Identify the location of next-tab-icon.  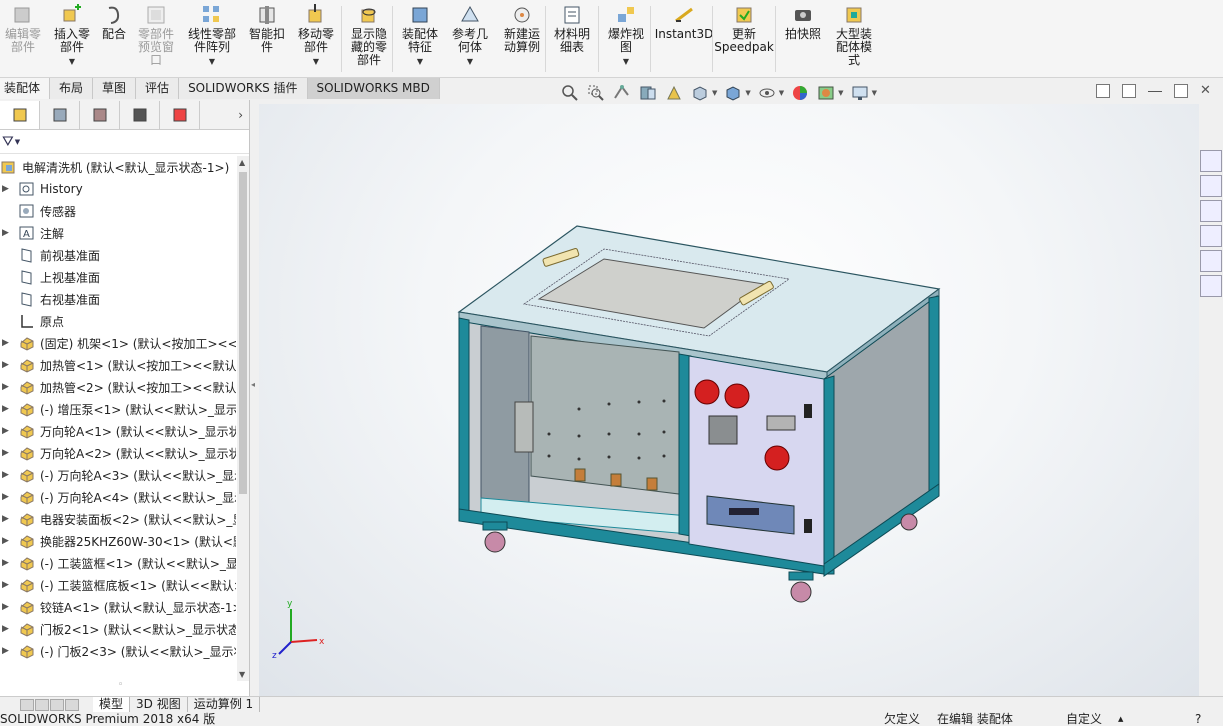
(57, 704).